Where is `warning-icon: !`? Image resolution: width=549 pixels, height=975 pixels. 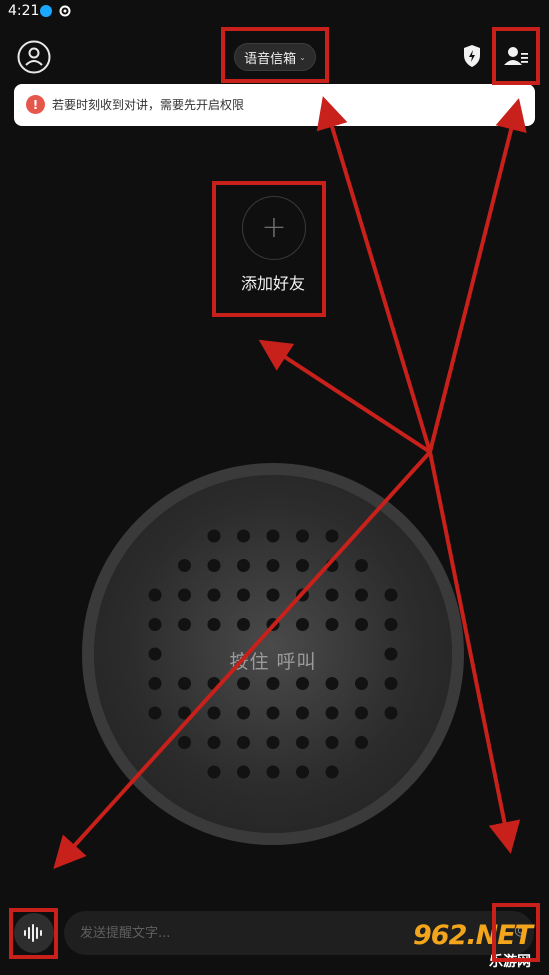
warning-icon: ! is located at coordinates (35, 104).